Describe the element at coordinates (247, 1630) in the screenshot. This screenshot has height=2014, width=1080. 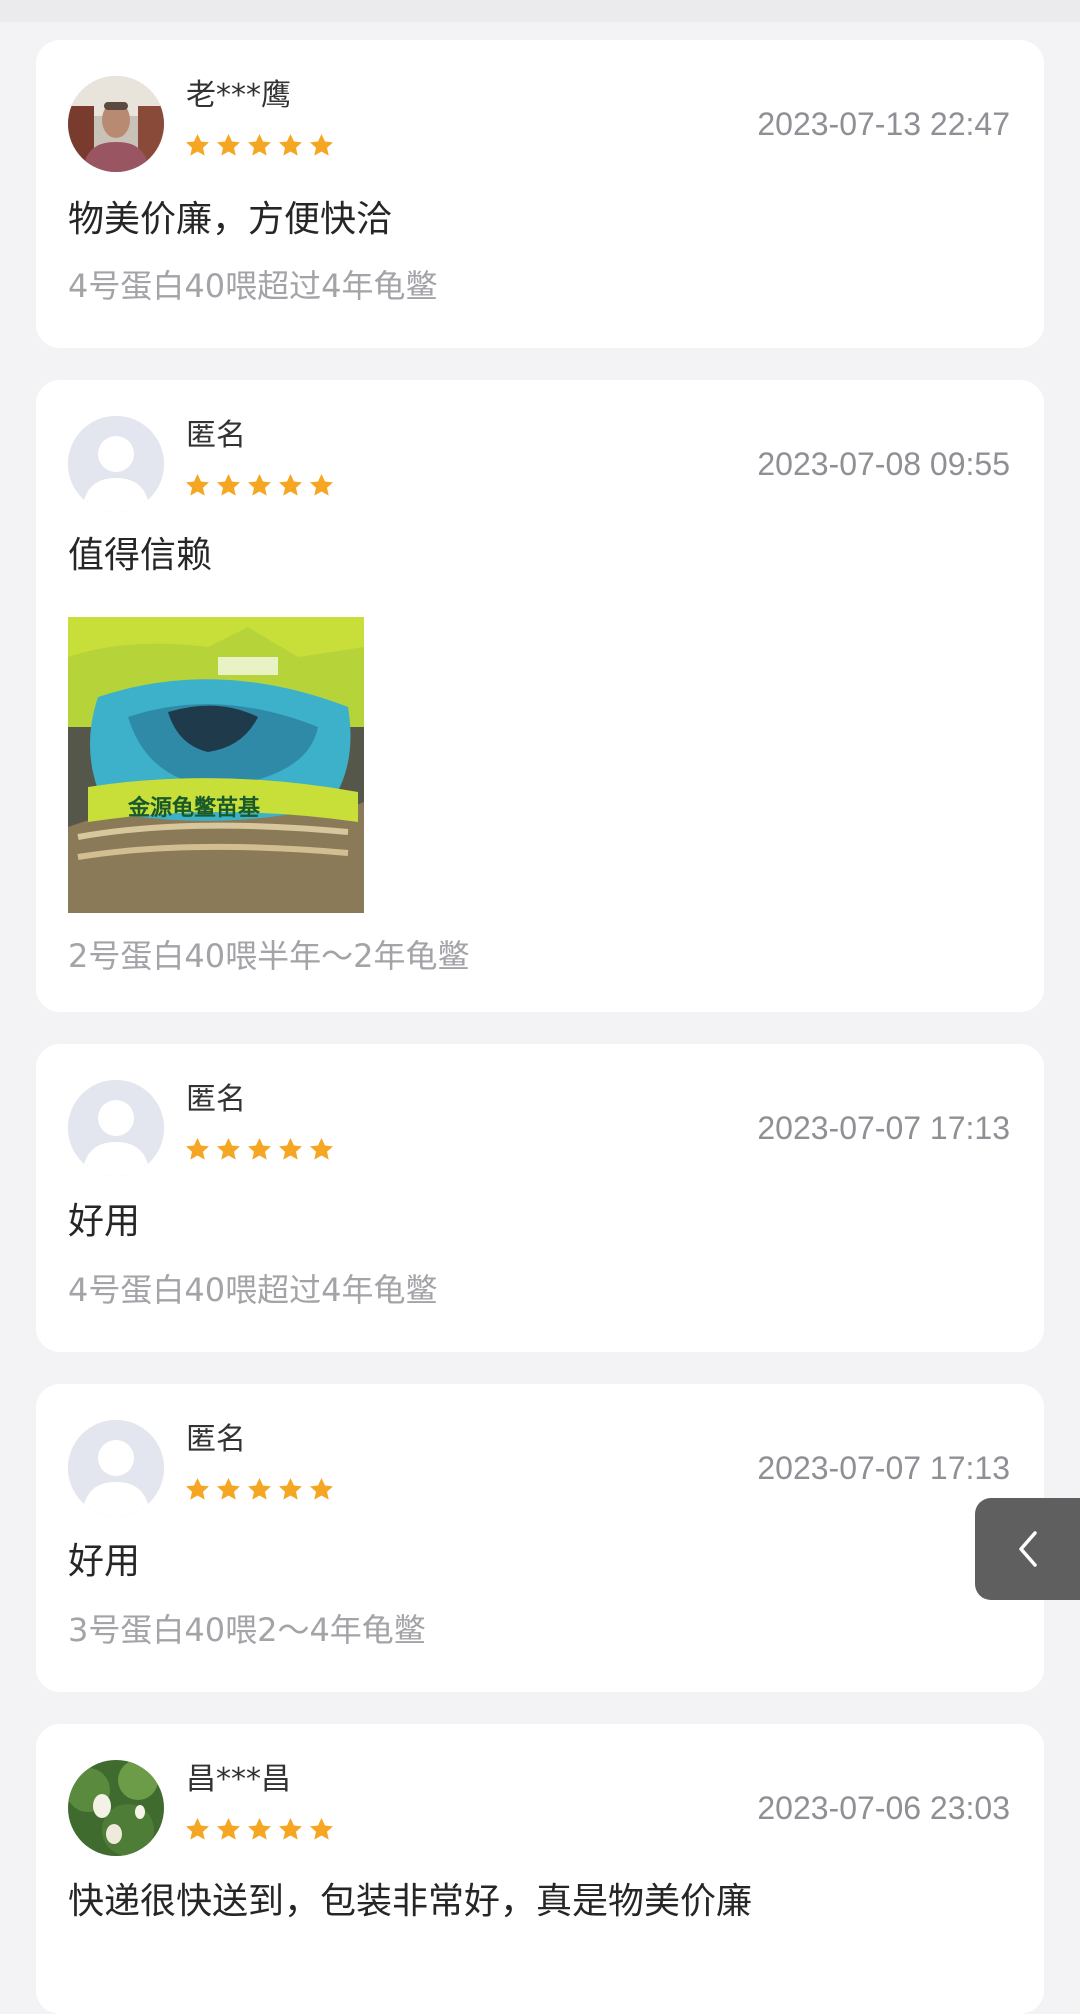
I see `product-spec: 3号蛋白40喂2～4年龟鳖` at that location.